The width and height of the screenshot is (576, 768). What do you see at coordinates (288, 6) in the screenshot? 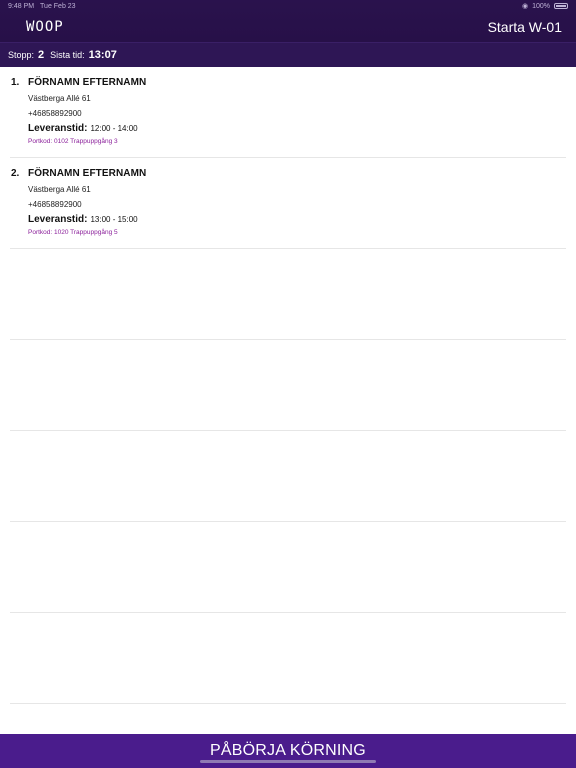
I see `status-bar: 9:48 PM Tue Feb 23 ◉ 100%` at bounding box center [288, 6].